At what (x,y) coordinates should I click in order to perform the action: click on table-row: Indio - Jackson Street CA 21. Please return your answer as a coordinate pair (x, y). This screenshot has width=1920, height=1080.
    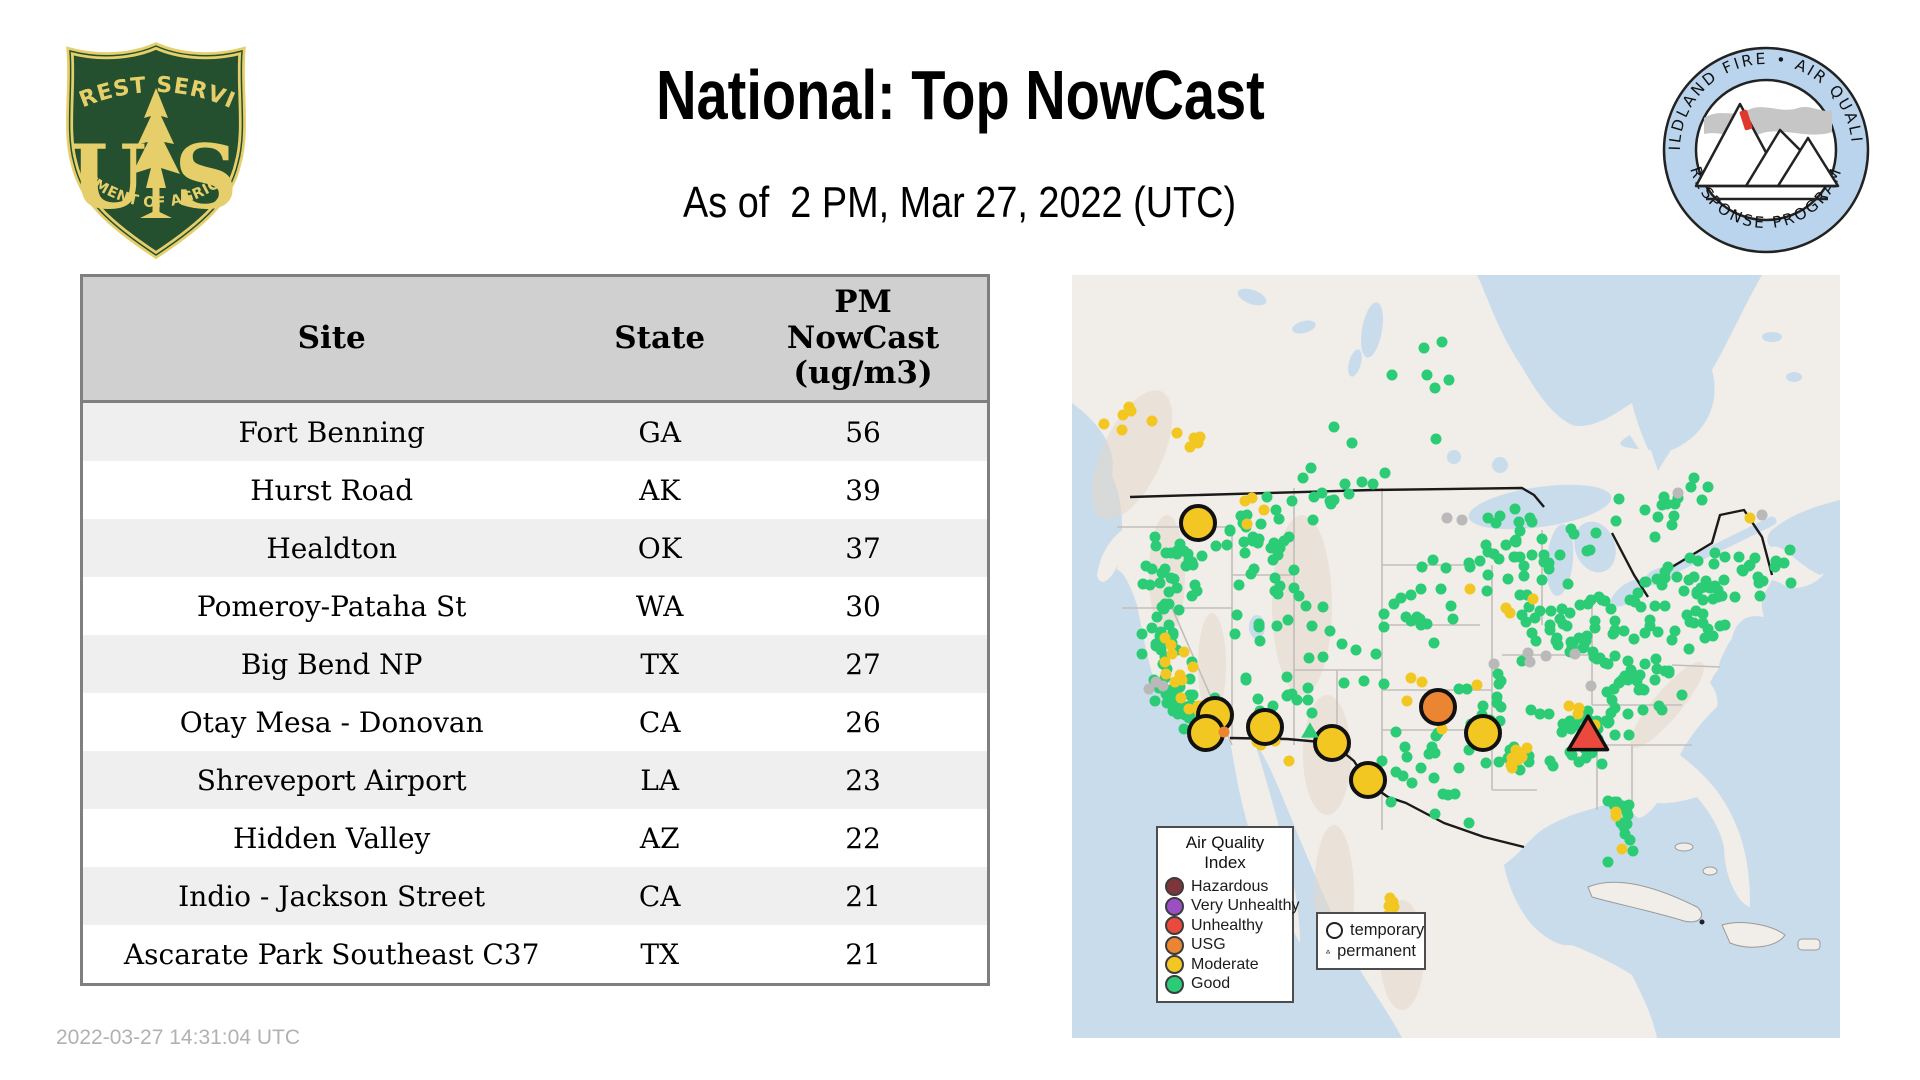
    Looking at the image, I should click on (535, 896).